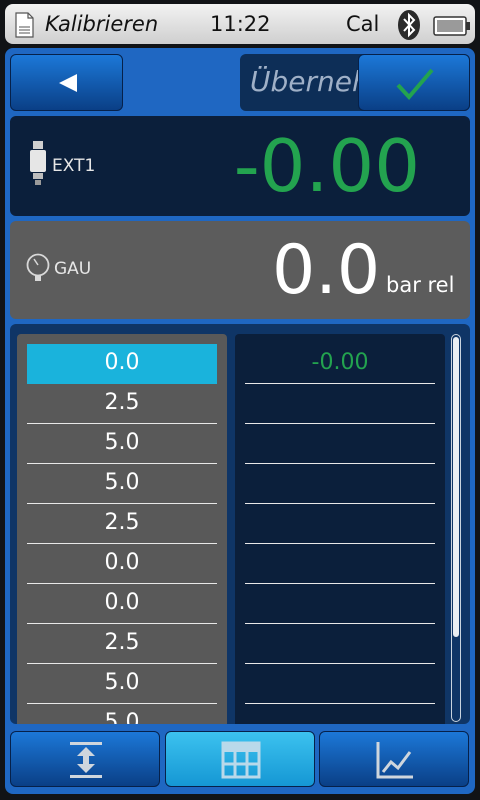  I want to click on gau-reading-panel: GAU 0.0 bar rel, so click(240, 270).